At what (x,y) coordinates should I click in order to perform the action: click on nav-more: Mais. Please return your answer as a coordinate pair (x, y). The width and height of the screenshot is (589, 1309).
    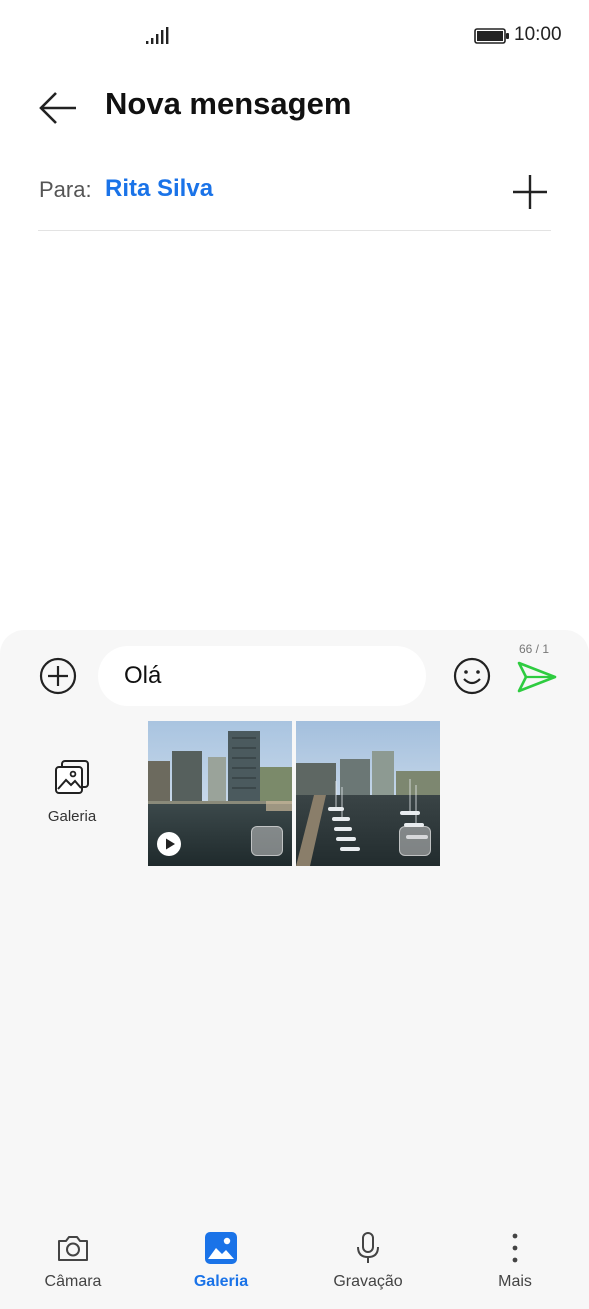
    Looking at the image, I should click on (515, 1258).